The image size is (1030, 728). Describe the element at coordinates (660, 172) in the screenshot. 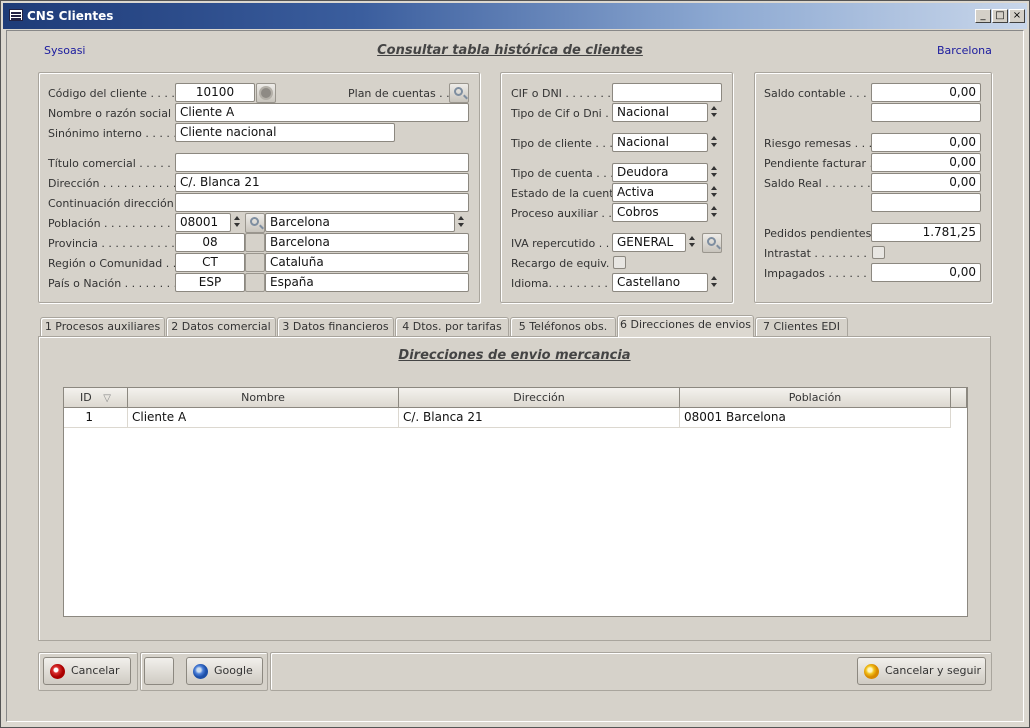

I see `tipo-cuenta-select: Deudora` at that location.